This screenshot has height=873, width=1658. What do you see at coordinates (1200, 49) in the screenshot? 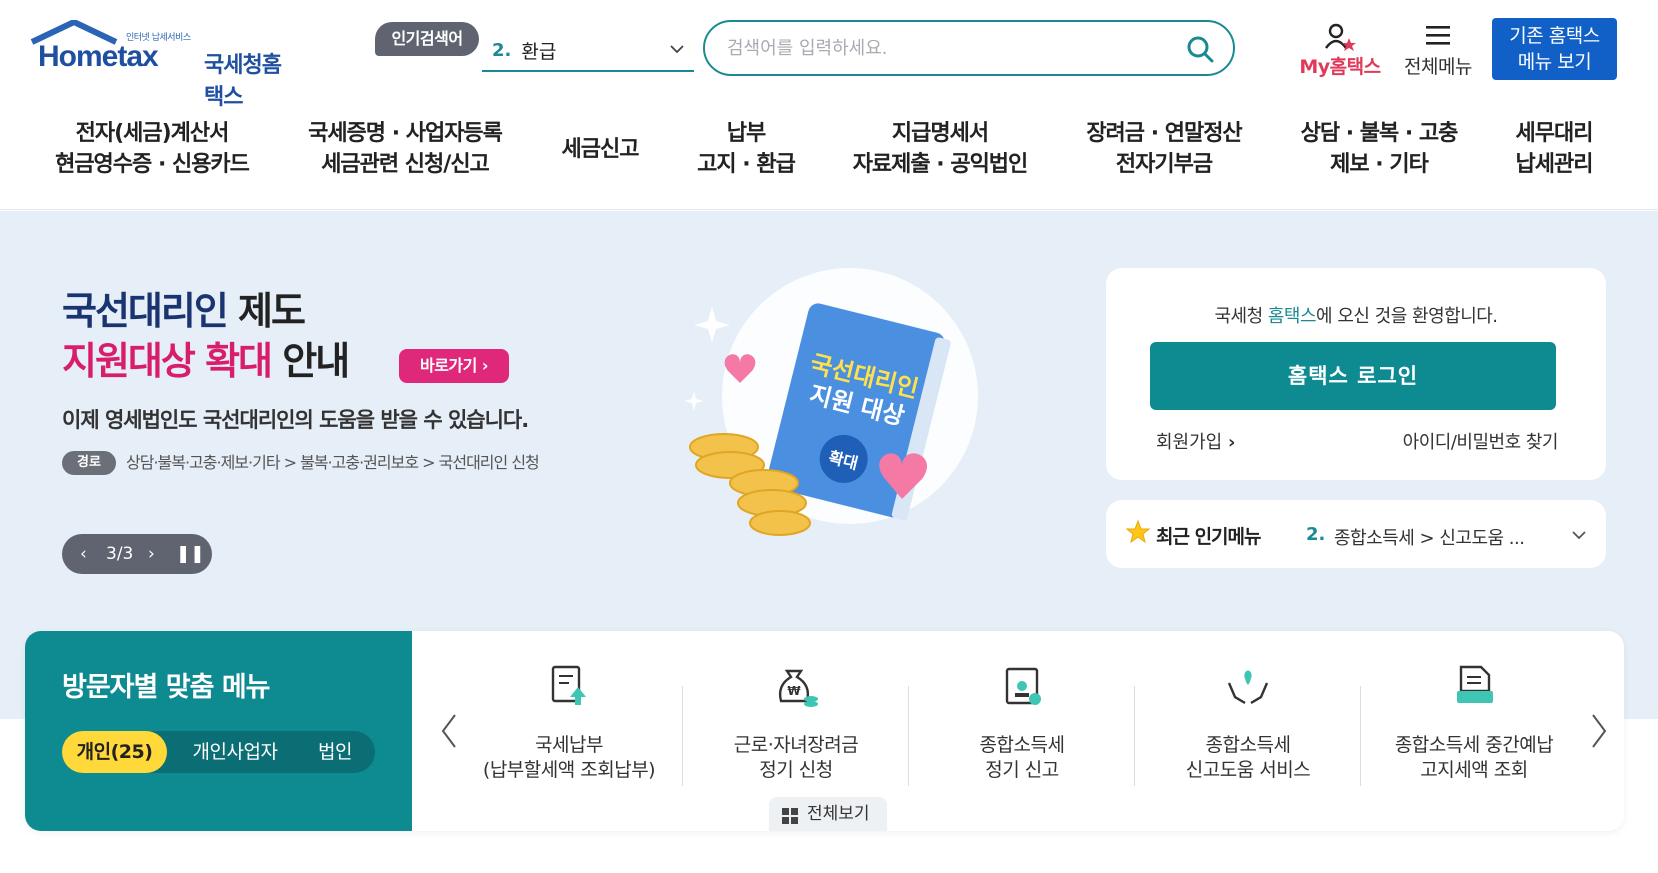
I see `search-icon` at bounding box center [1200, 49].